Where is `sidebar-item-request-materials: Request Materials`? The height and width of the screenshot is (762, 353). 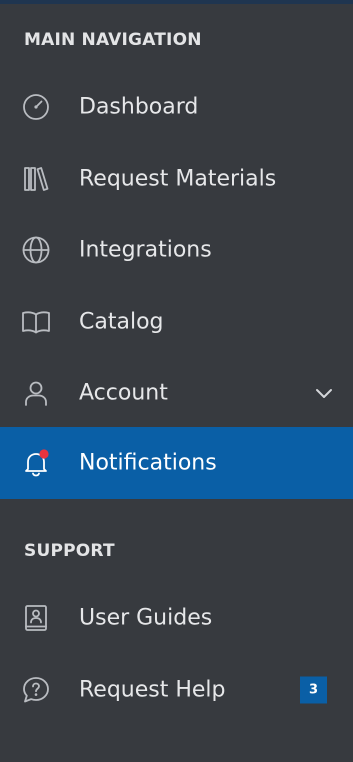 sidebar-item-request-materials: Request Materials is located at coordinates (176, 179).